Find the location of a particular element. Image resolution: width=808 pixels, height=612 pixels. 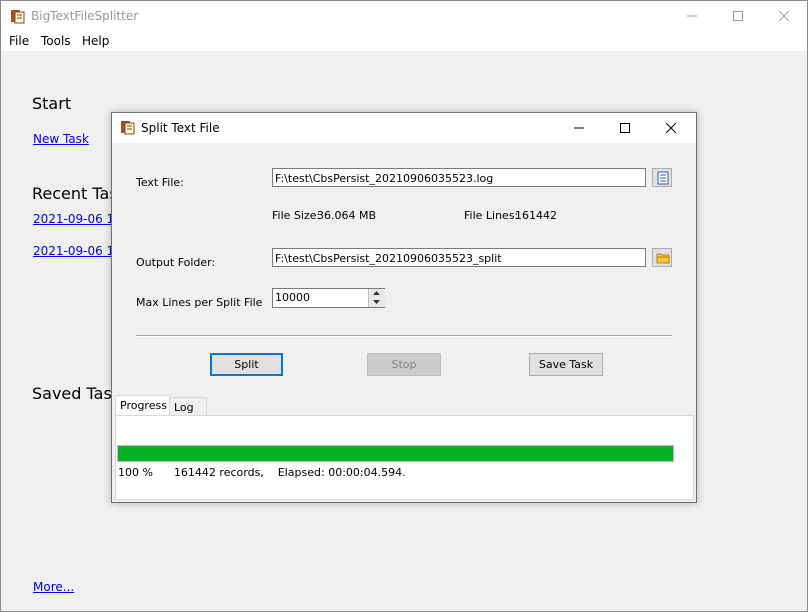

menu-help: Help is located at coordinates (95, 41).